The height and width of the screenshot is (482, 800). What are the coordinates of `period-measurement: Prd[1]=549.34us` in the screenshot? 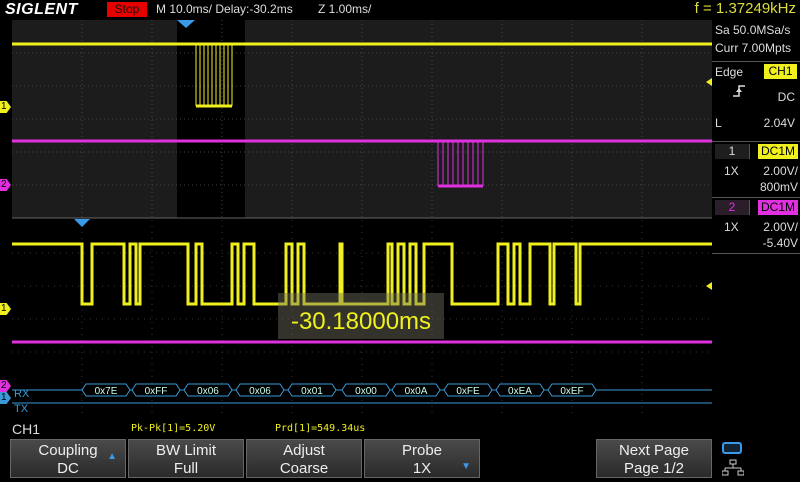 It's located at (320, 428).